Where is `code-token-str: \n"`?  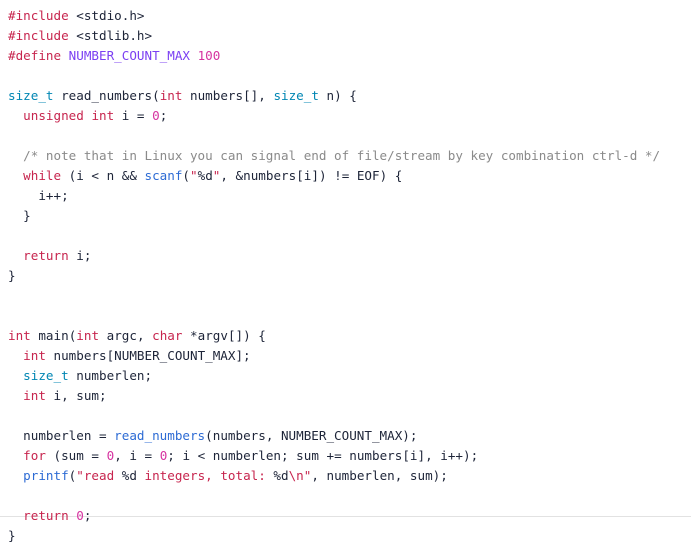 code-token-str: \n" is located at coordinates (300, 475).